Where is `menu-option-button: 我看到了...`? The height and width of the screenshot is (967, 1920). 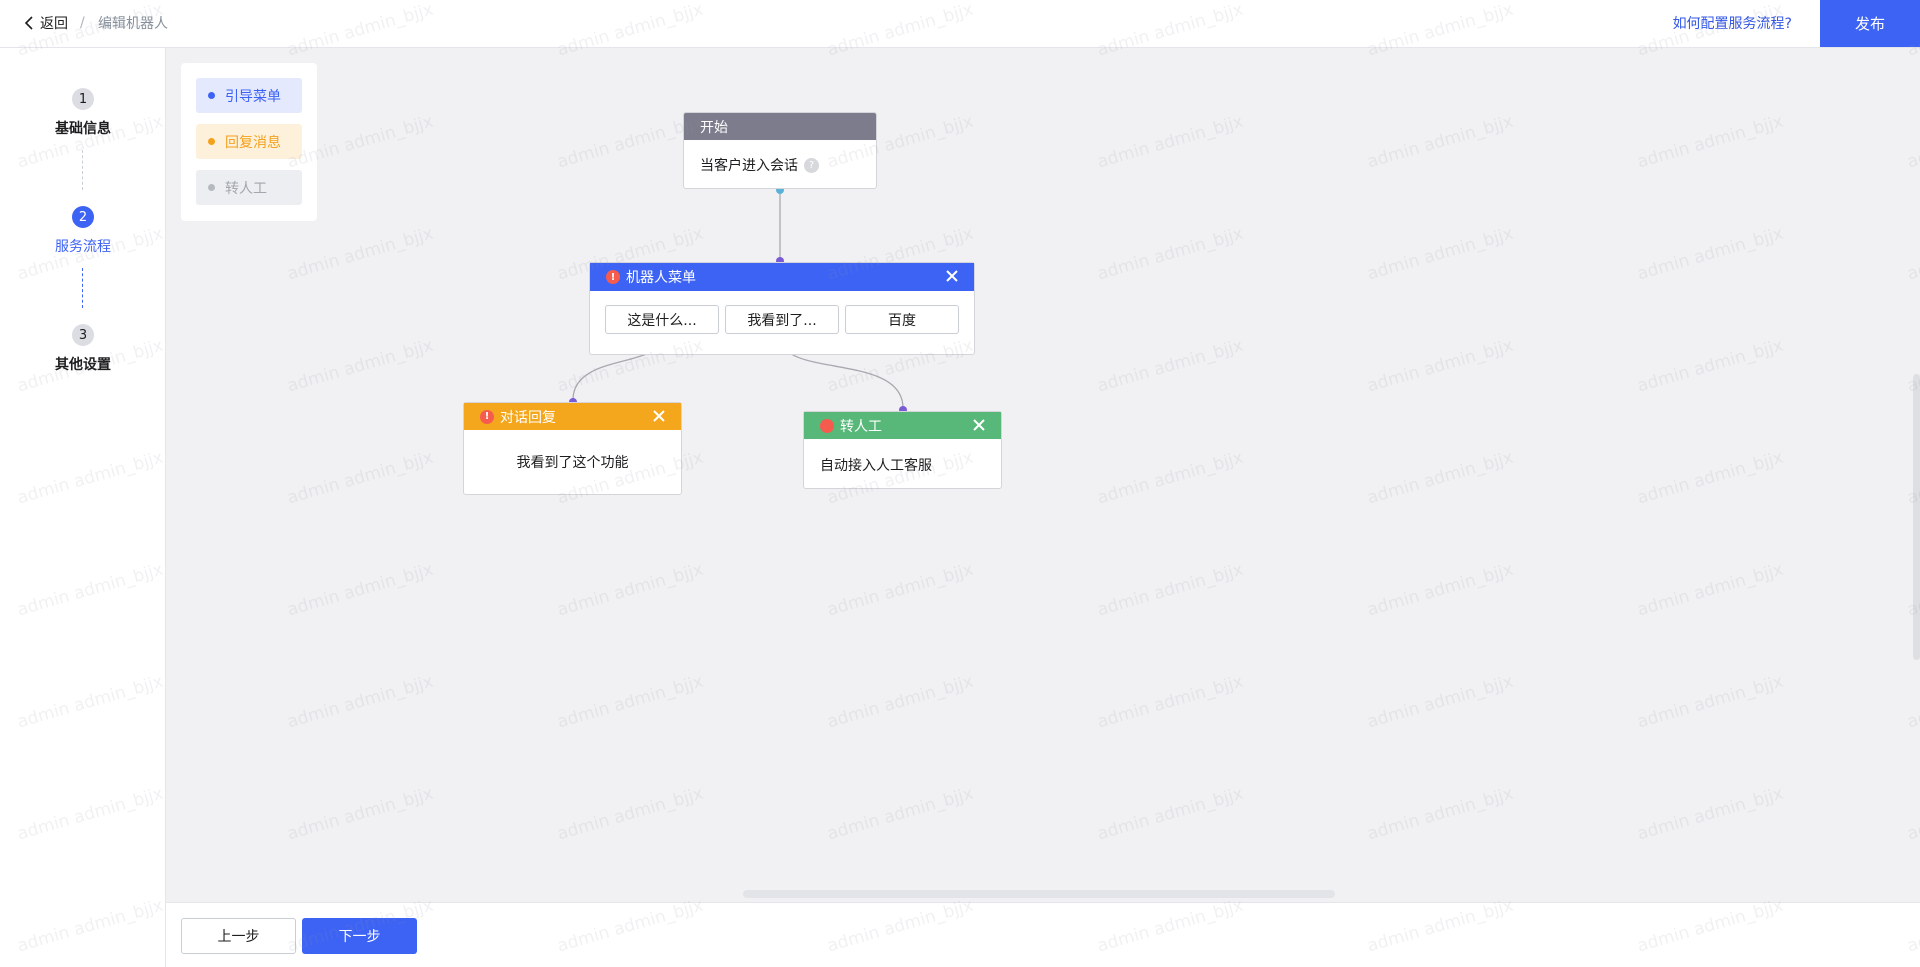
menu-option-button: 我看到了... is located at coordinates (782, 319).